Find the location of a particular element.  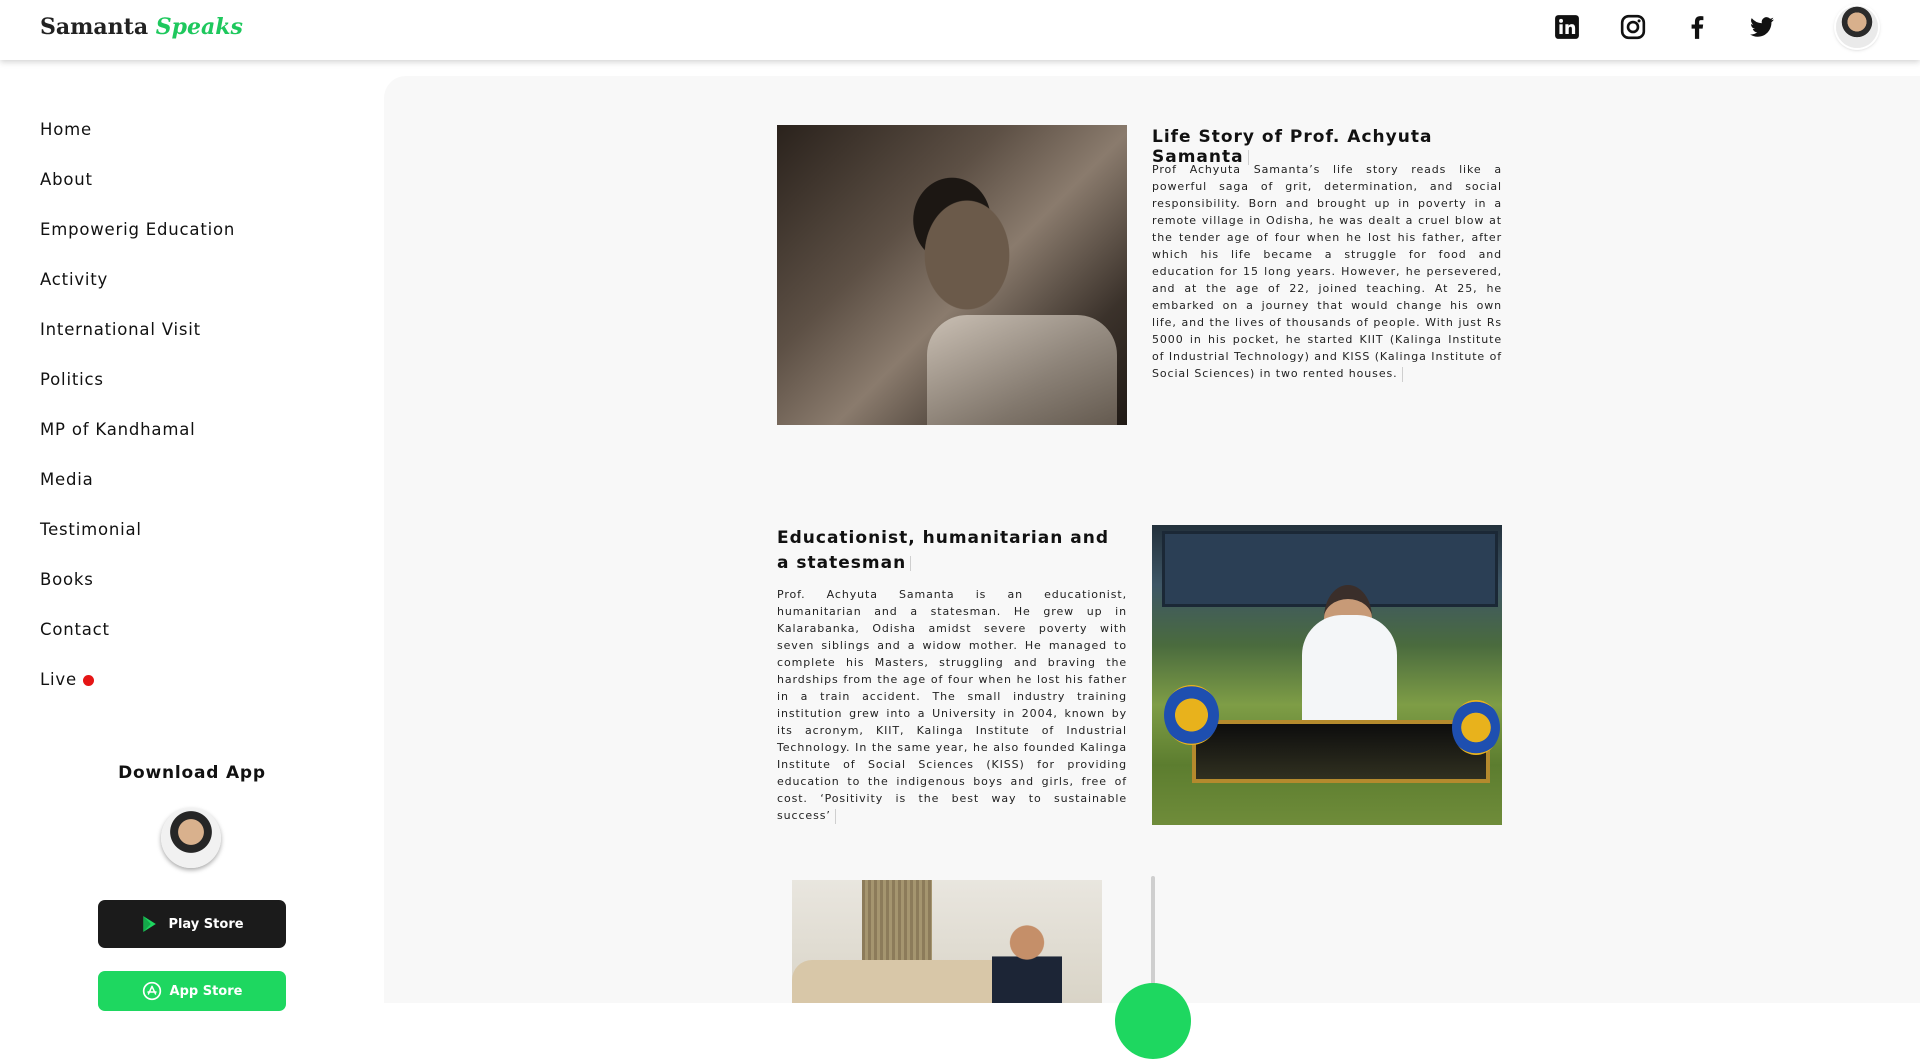

photo-sofa is located at coordinates (902, 981).